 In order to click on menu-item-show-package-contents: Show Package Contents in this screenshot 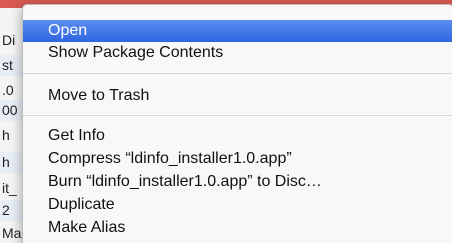, I will do `click(237, 53)`.